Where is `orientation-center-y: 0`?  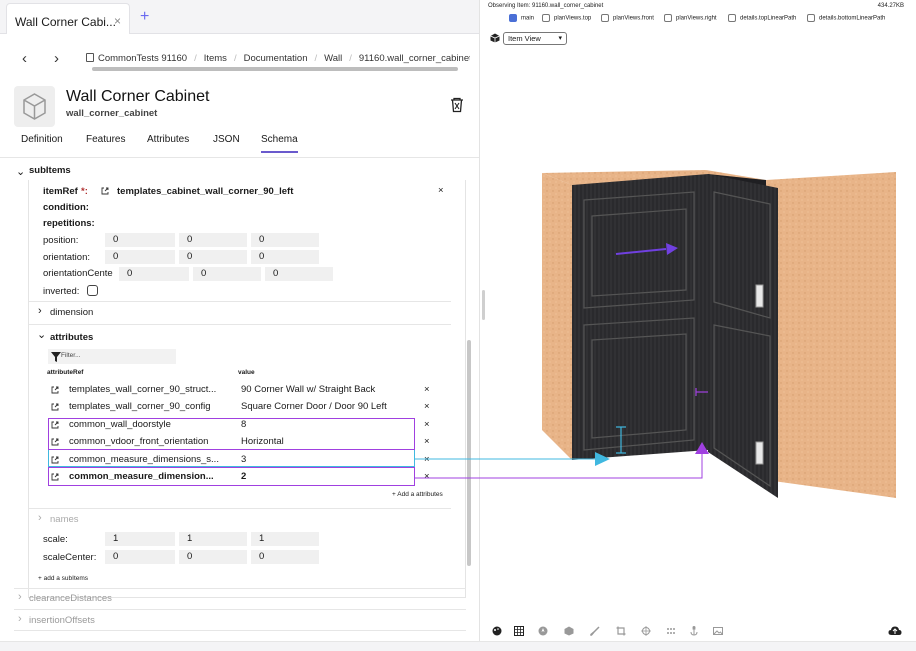 orientation-center-y: 0 is located at coordinates (227, 274).